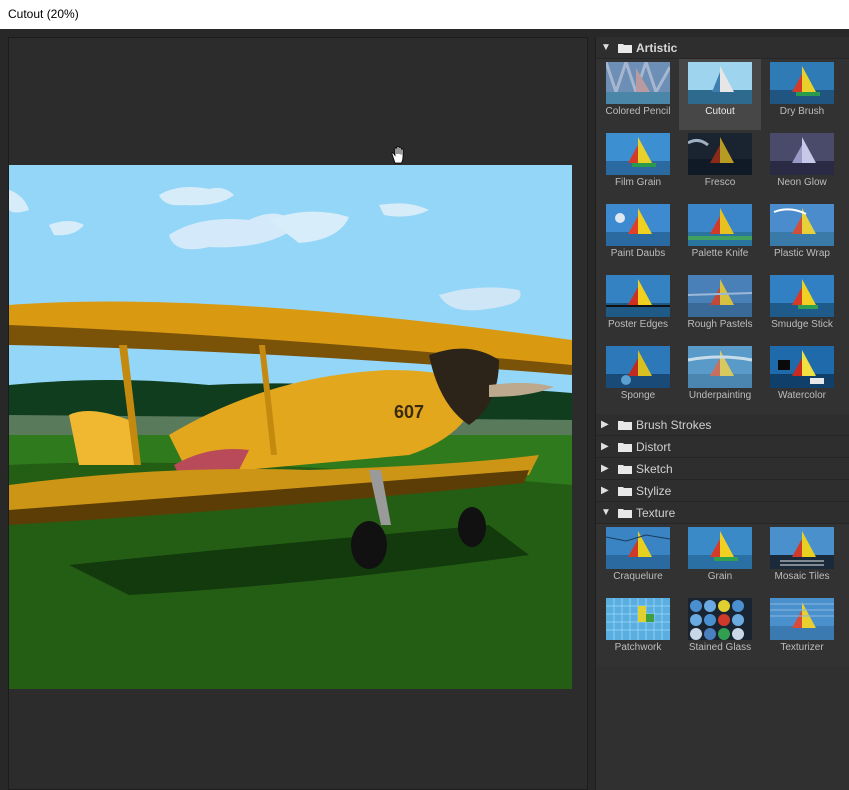 This screenshot has width=849, height=790. I want to click on filter-thumb-neon-glow: Neon Glow, so click(802, 165).